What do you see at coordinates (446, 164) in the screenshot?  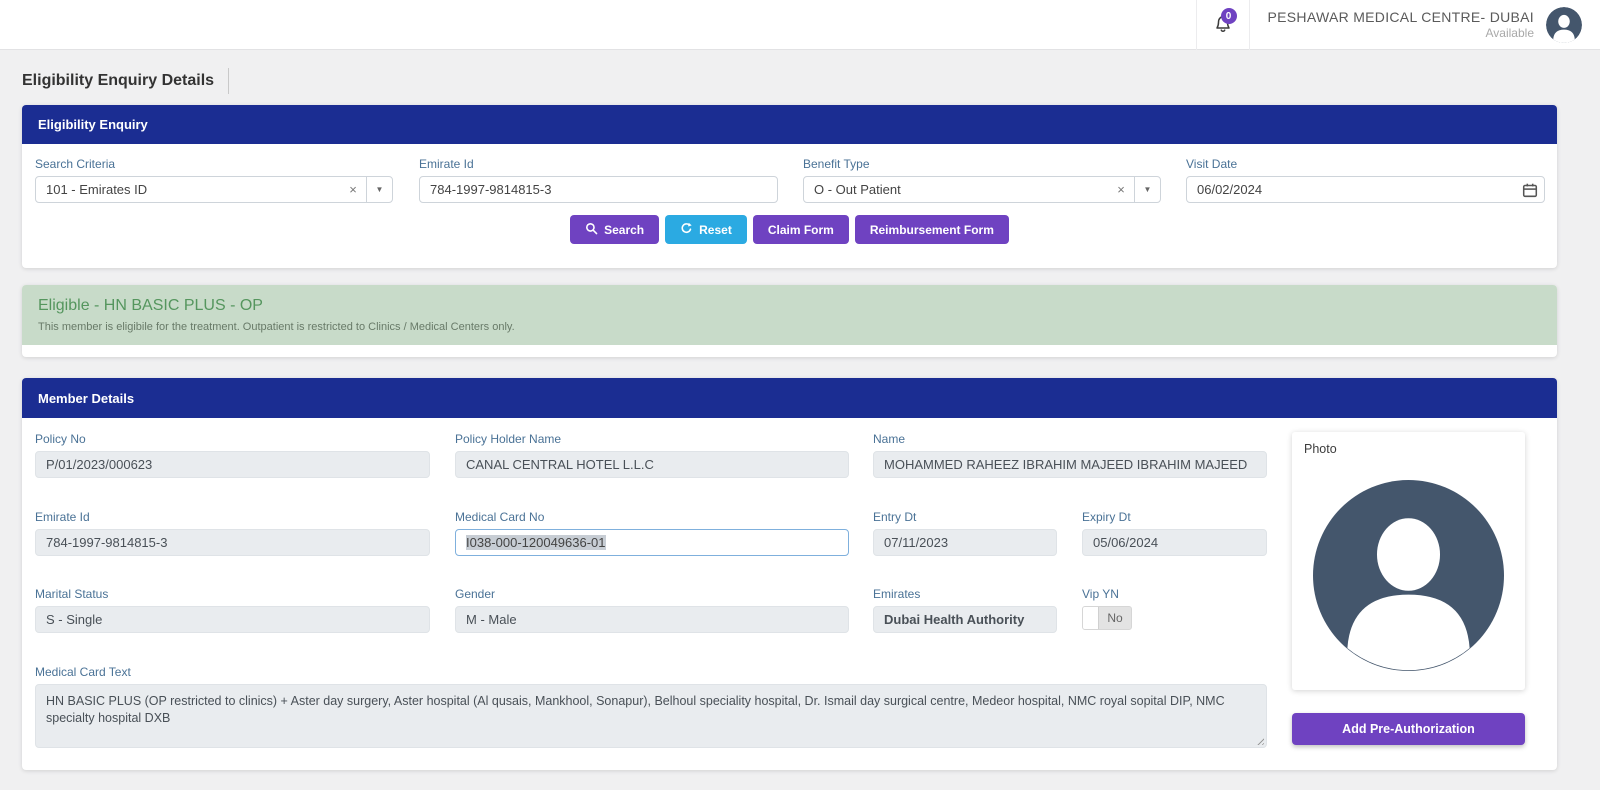 I see `emirate-id-label: Emirate Id` at bounding box center [446, 164].